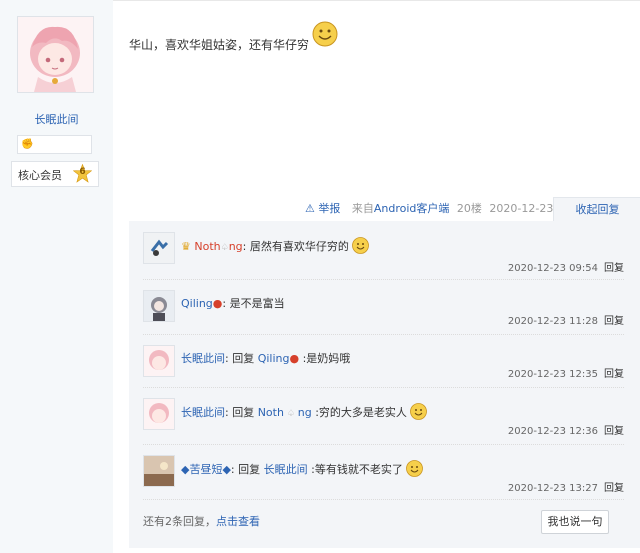 Image resolution: width=640 pixels, height=553 pixels. I want to click on reply-time: 2020-12-23 09:54, so click(552, 268).